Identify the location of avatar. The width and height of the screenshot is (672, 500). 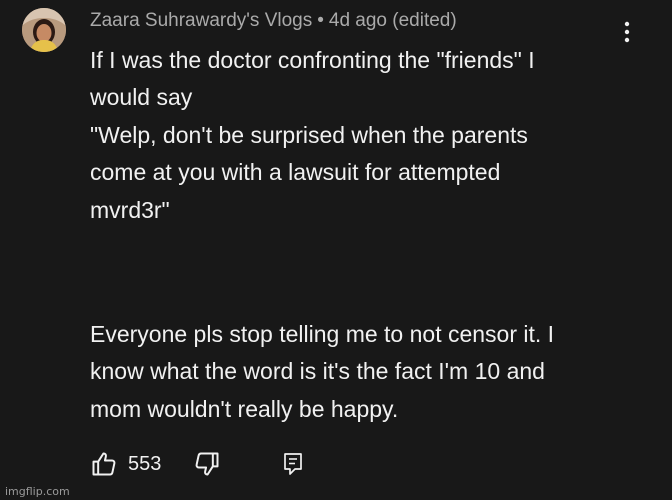
(44, 30).